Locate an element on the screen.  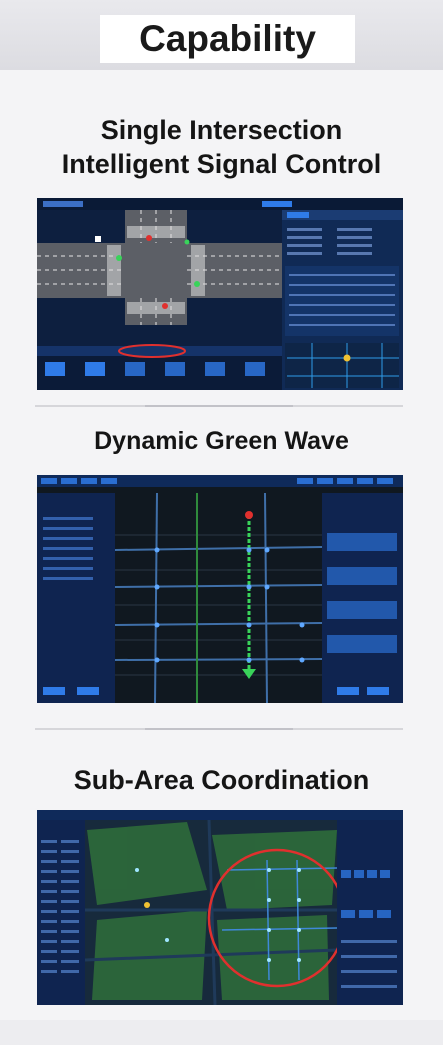
section-title-line2: Intelligent Signal Control is located at coordinates (221, 164).